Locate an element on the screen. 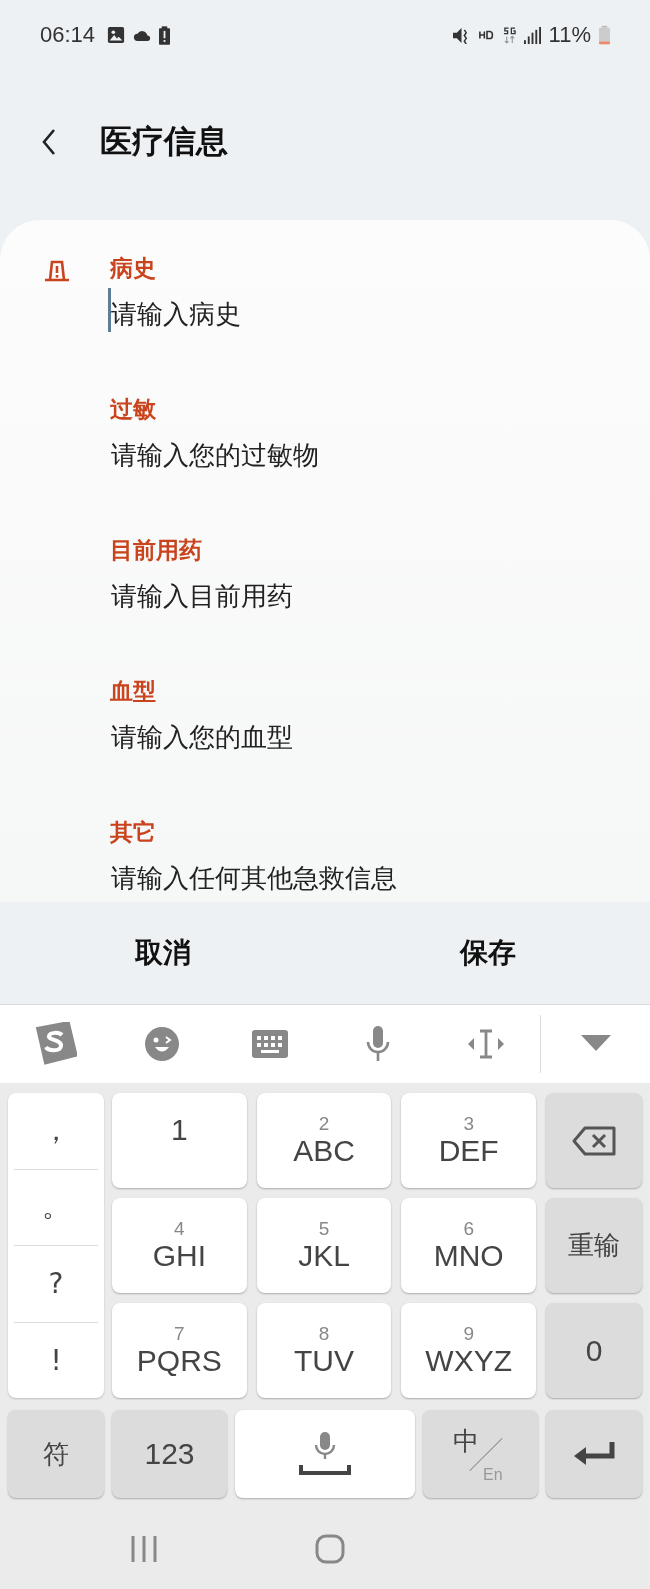  save-button: 保存 is located at coordinates (487, 953).